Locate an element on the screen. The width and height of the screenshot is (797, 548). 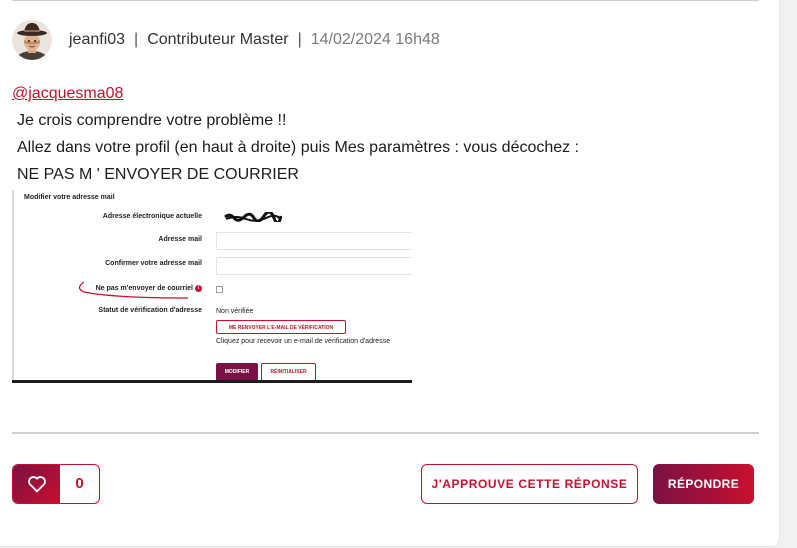
email-label: Adresse mail is located at coordinates (180, 239).